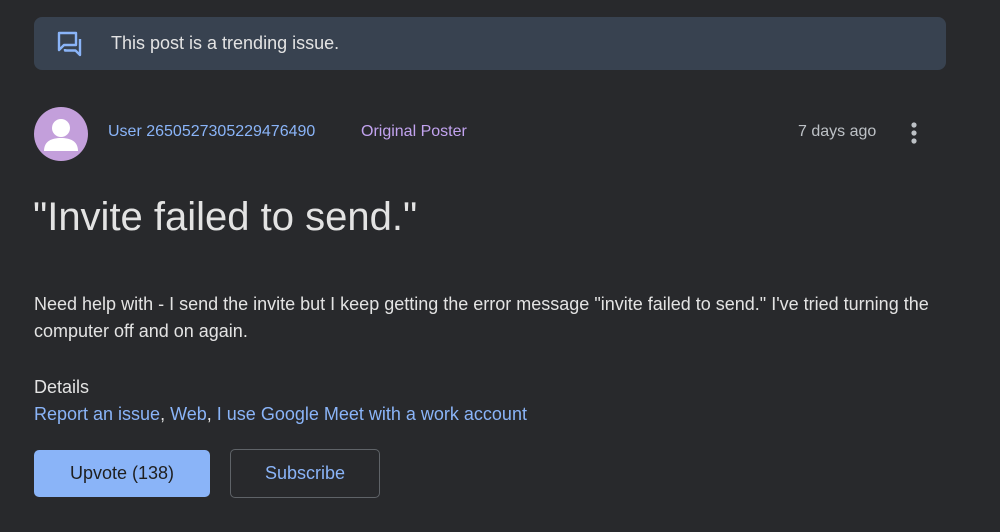 Image resolution: width=1000 pixels, height=532 pixels. I want to click on more-options-button, so click(914, 133).